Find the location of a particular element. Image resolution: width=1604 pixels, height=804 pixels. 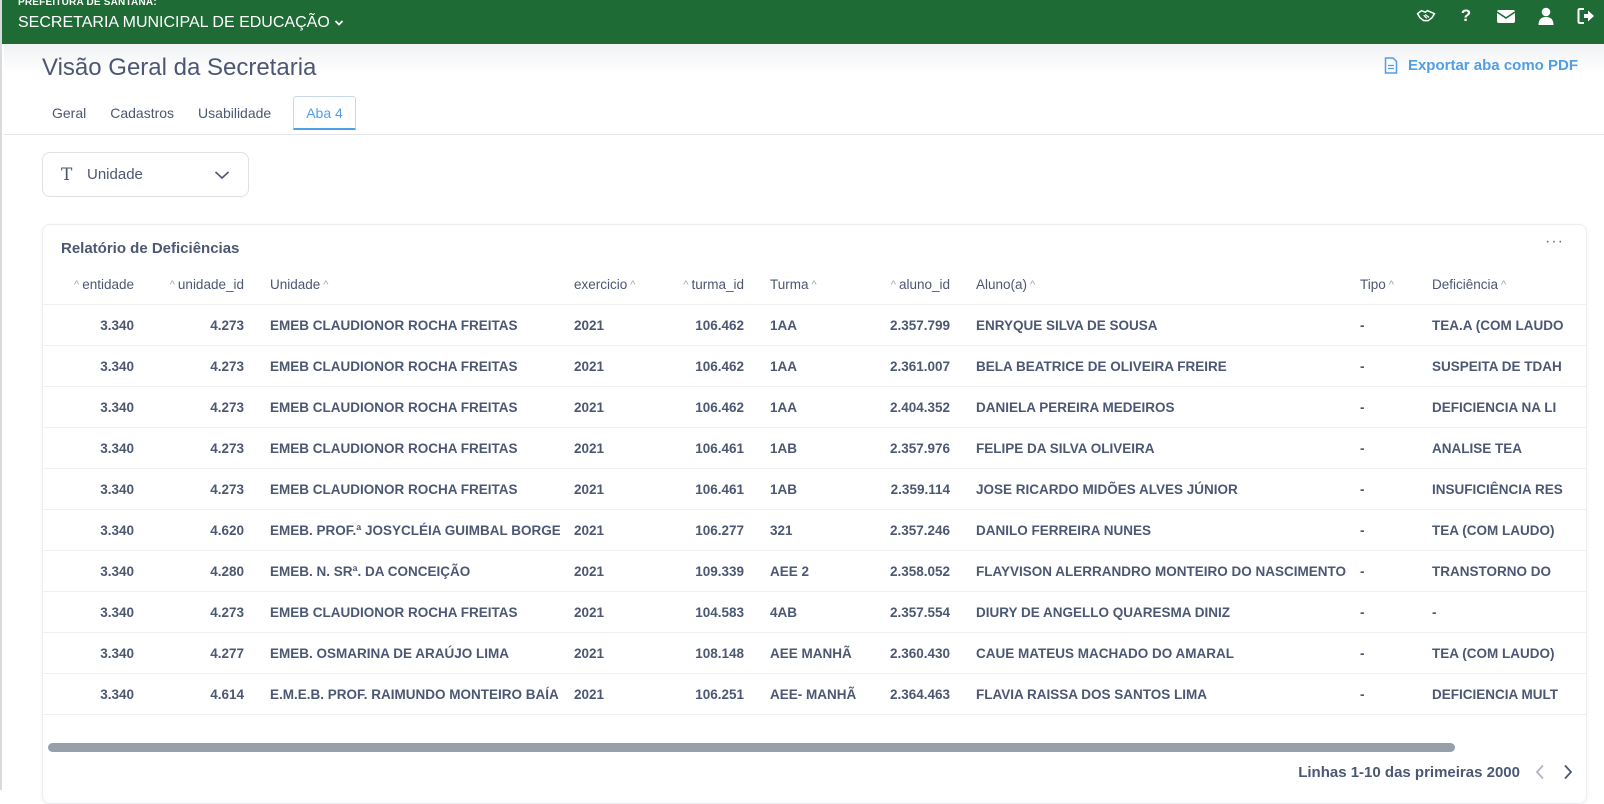

header-aluno-id: ^ aluno_id is located at coordinates (906, 284).